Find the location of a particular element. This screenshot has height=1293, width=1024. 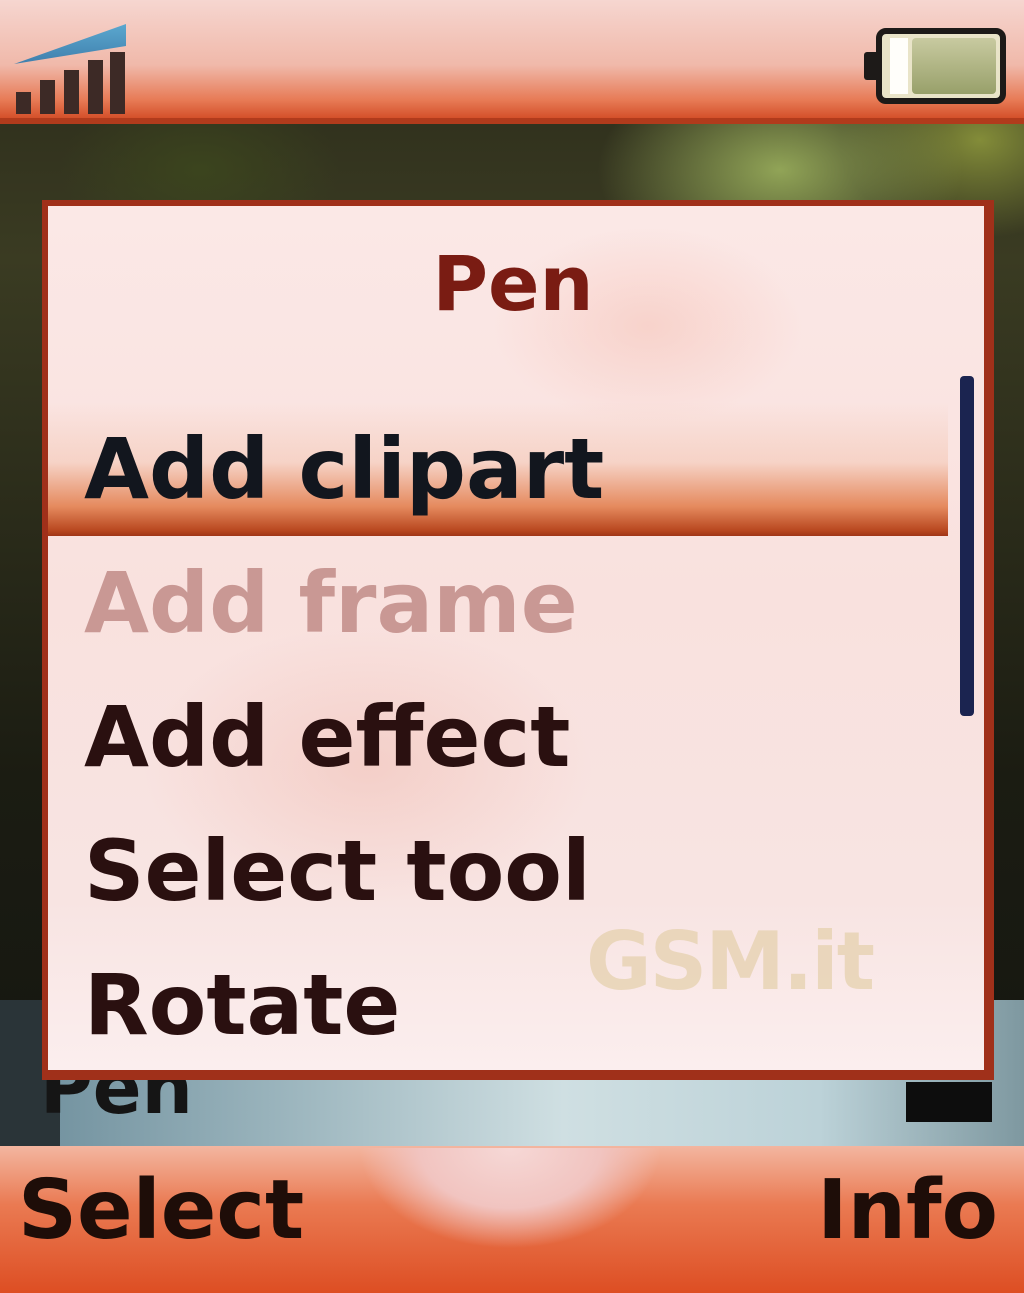

menu-item-label: Add clipart is located at coordinates (344, 469).